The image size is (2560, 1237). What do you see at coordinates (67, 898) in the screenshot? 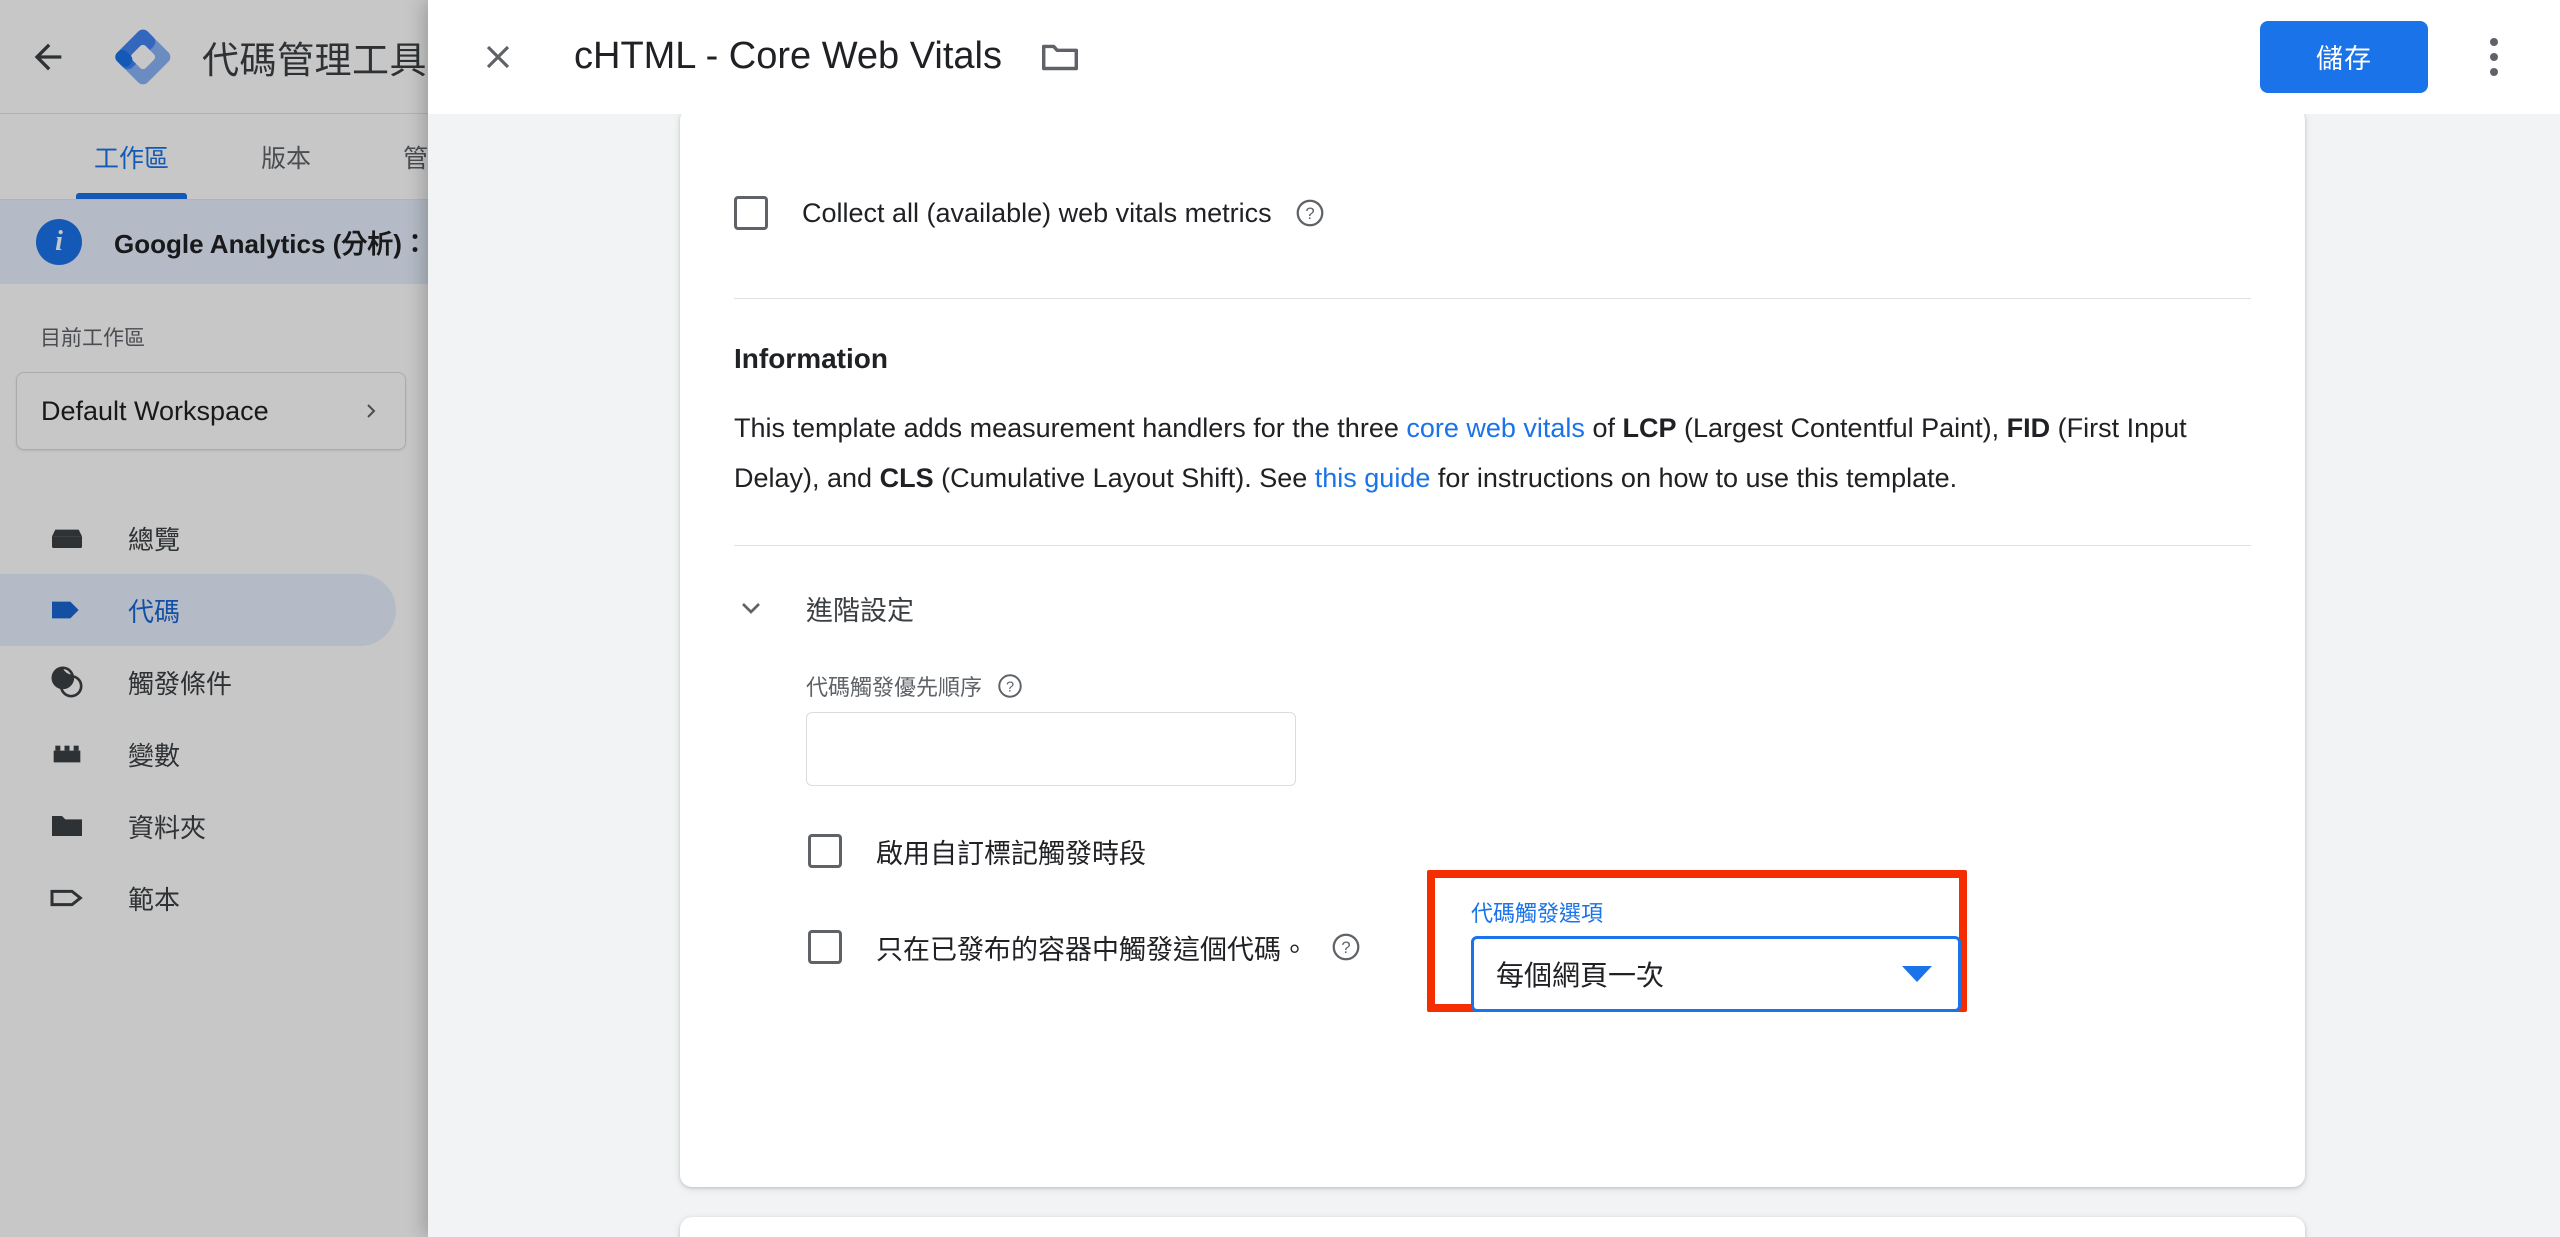
I see `template-tag-icon` at bounding box center [67, 898].